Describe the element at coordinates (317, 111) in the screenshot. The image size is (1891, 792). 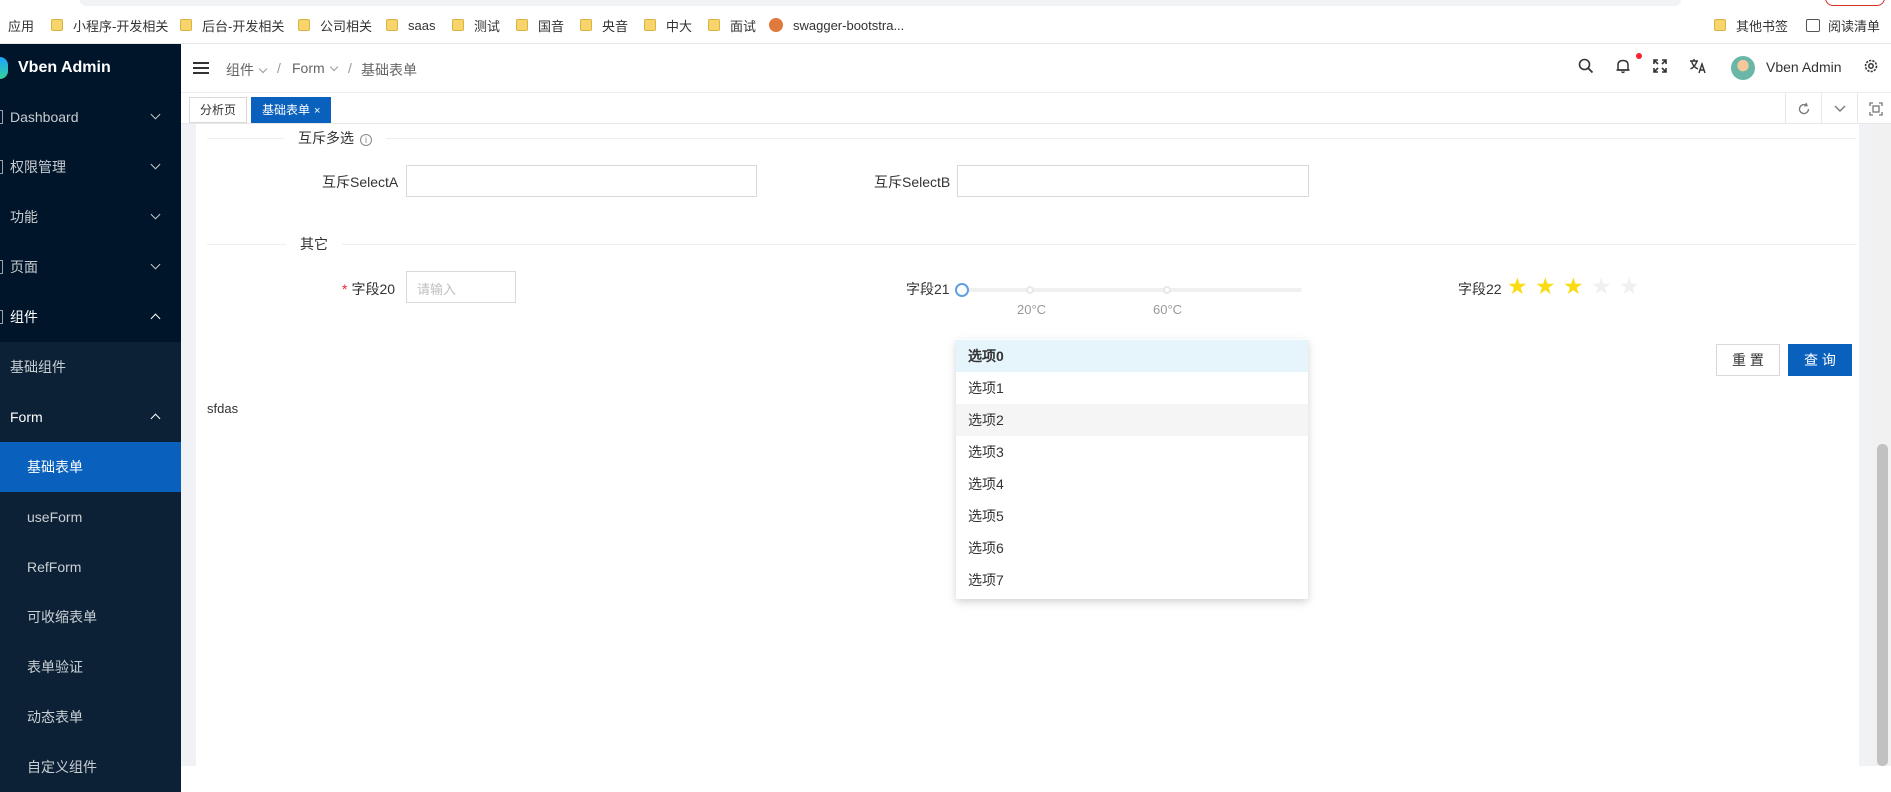
I see `close-icon: ×` at that location.